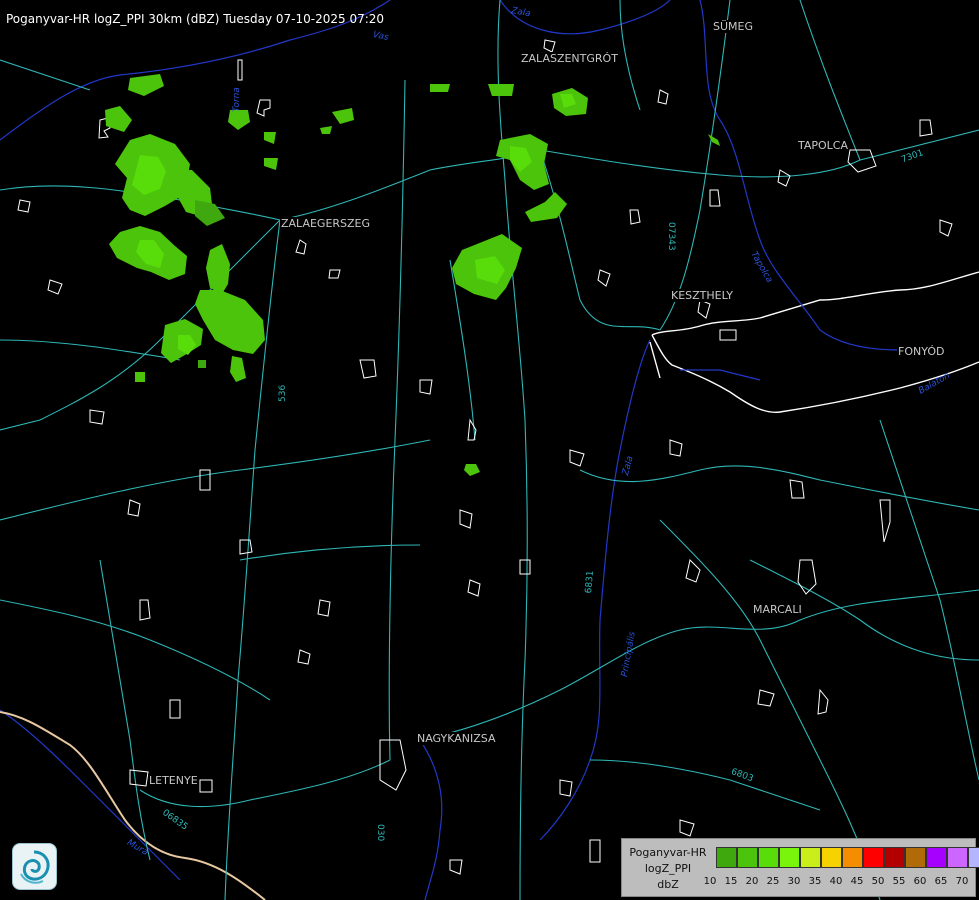 The height and width of the screenshot is (900, 979). Describe the element at coordinates (34, 866) in the screenshot. I see `omsz-swirl-logo-icon` at that location.